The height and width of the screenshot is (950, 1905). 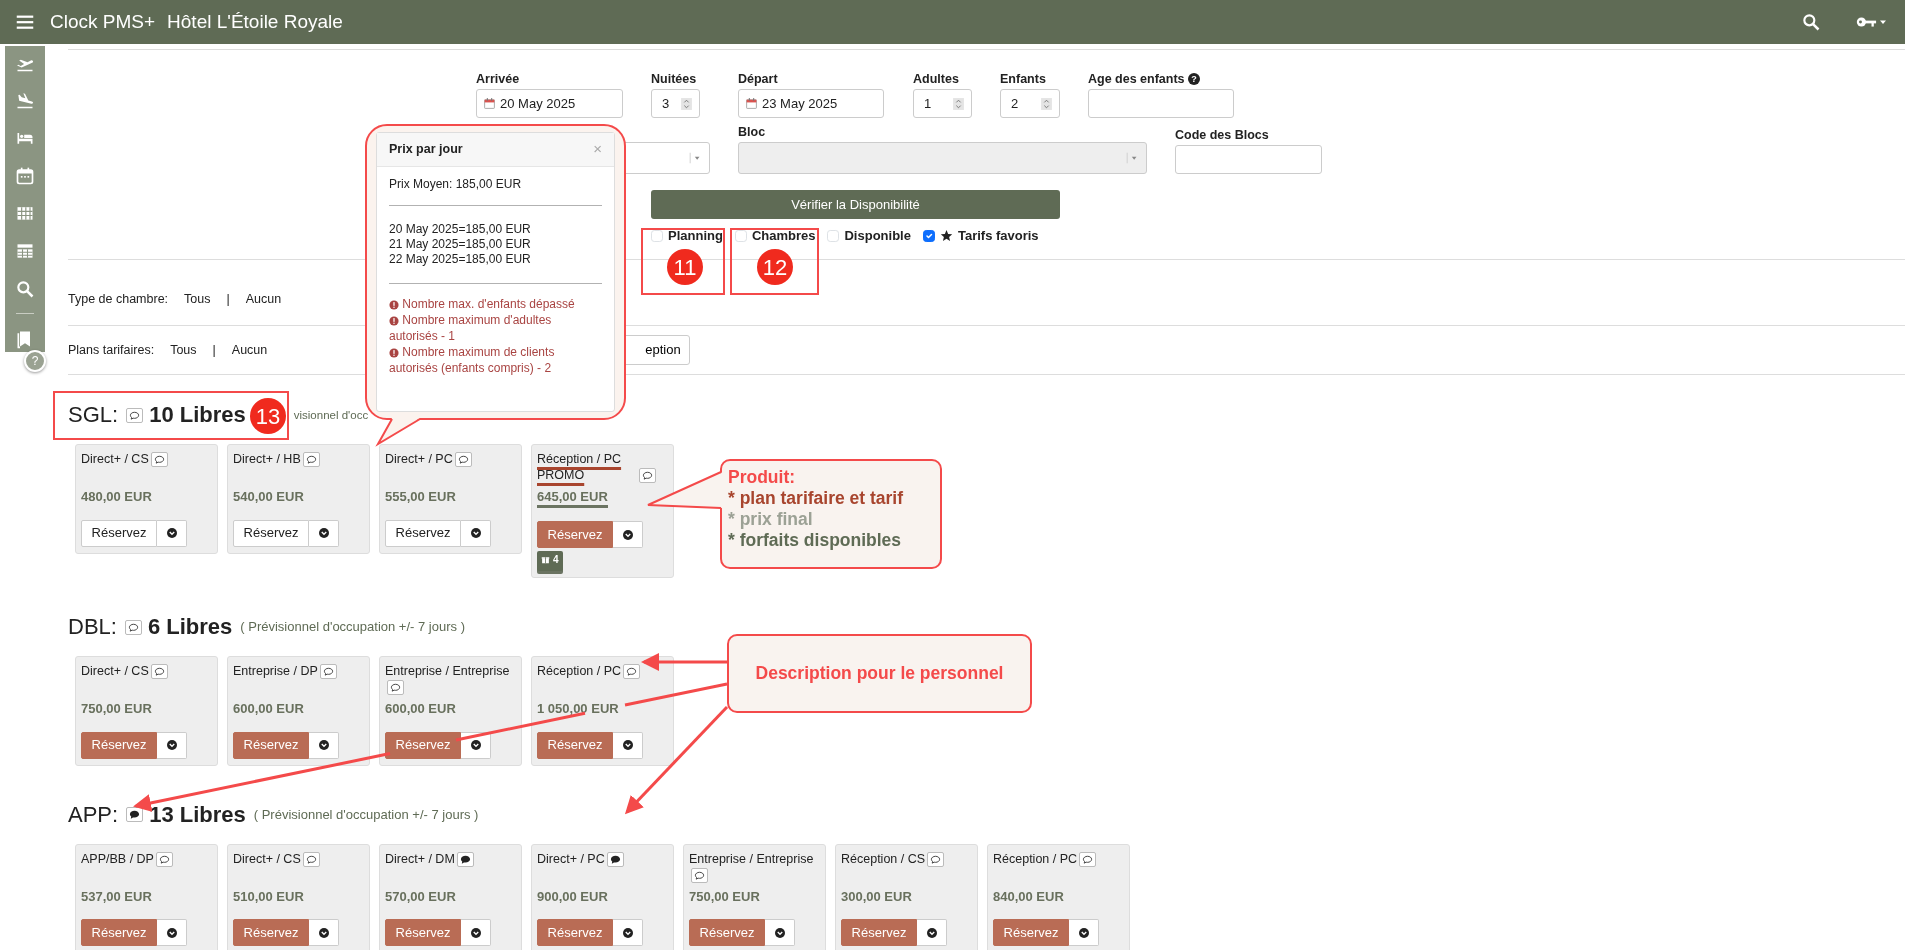 I want to click on checkbox, so click(x=928, y=235).